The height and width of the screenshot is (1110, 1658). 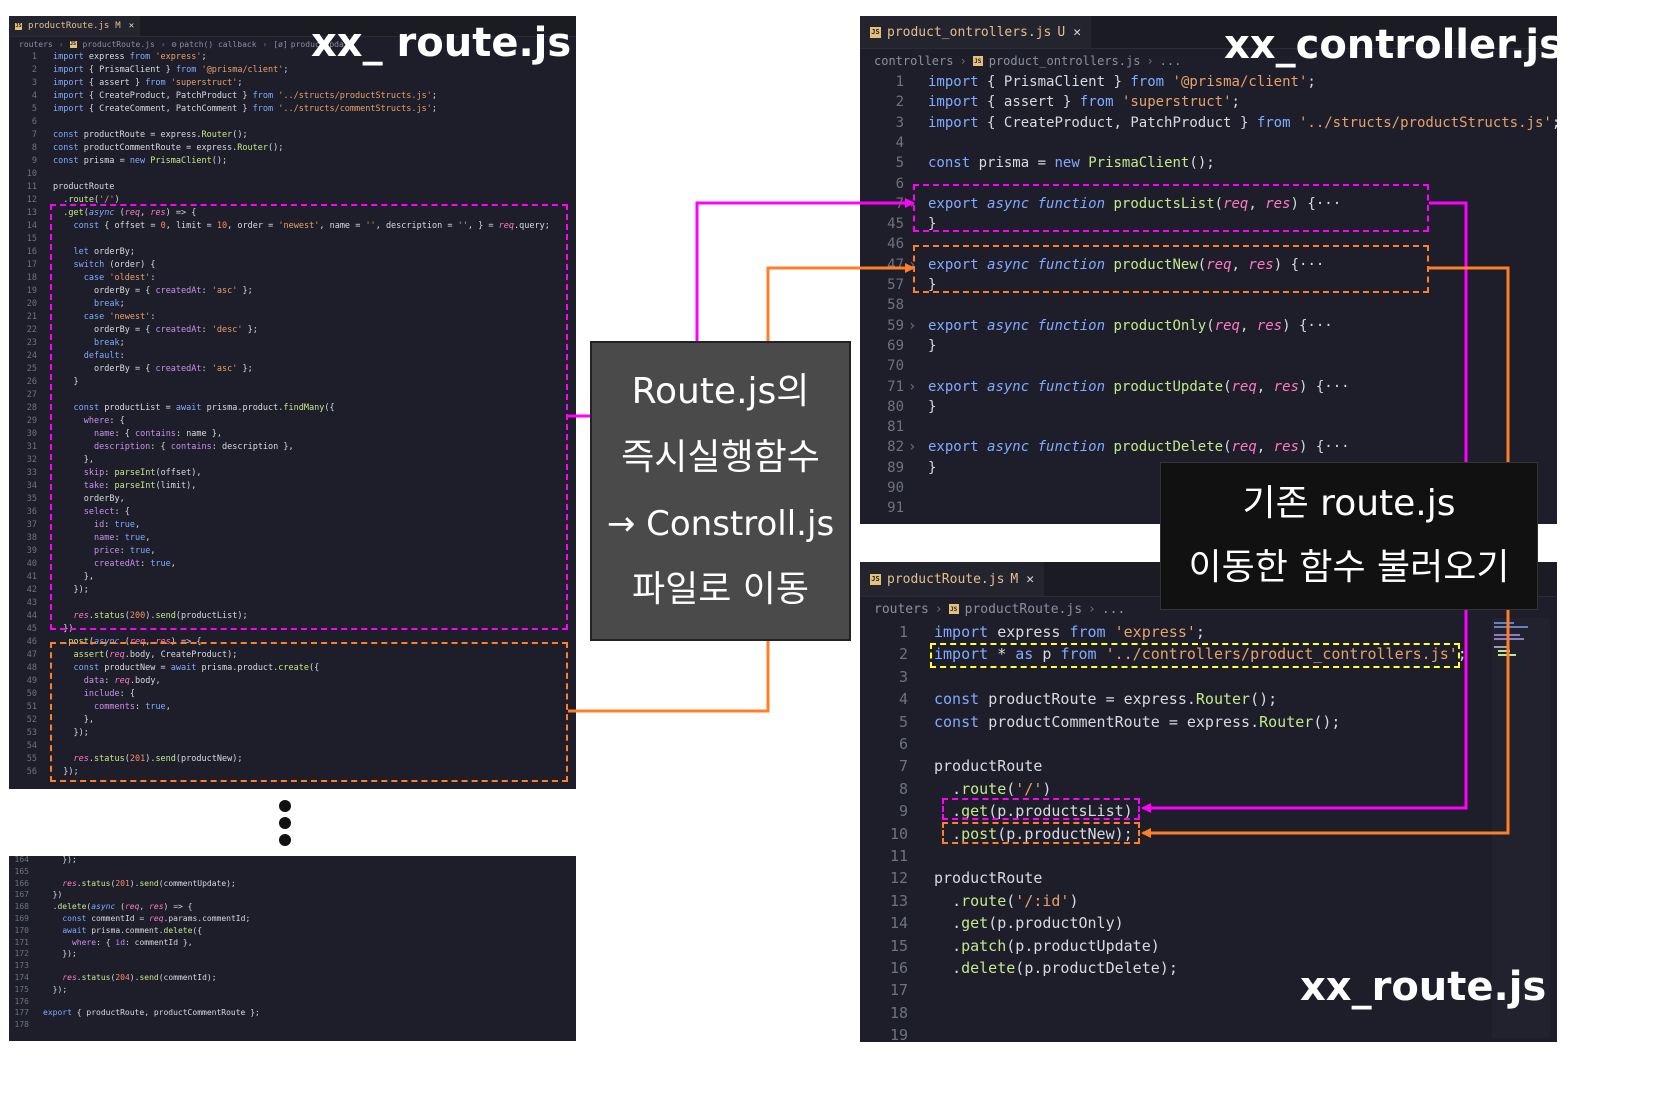 What do you see at coordinates (720, 589) in the screenshot?
I see `callout-line: 파일로 이동` at bounding box center [720, 589].